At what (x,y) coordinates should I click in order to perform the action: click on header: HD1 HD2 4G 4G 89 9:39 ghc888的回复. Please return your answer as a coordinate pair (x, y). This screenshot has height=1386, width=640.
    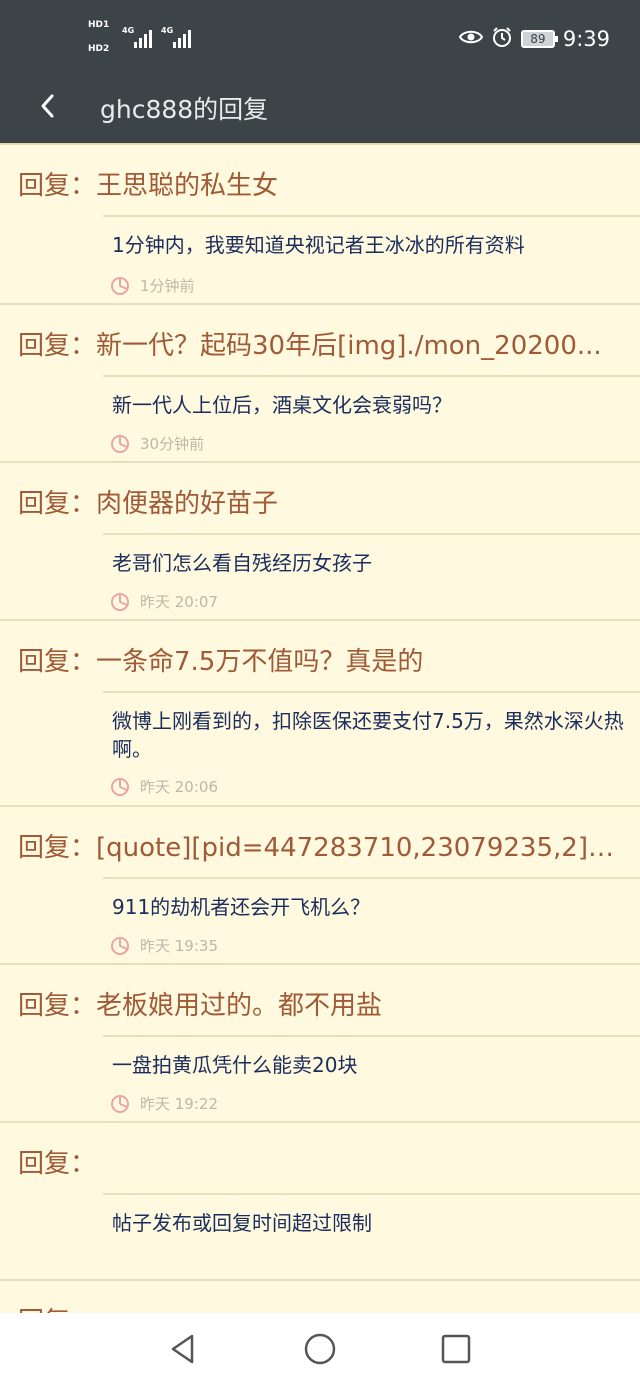
    Looking at the image, I should click on (320, 71).